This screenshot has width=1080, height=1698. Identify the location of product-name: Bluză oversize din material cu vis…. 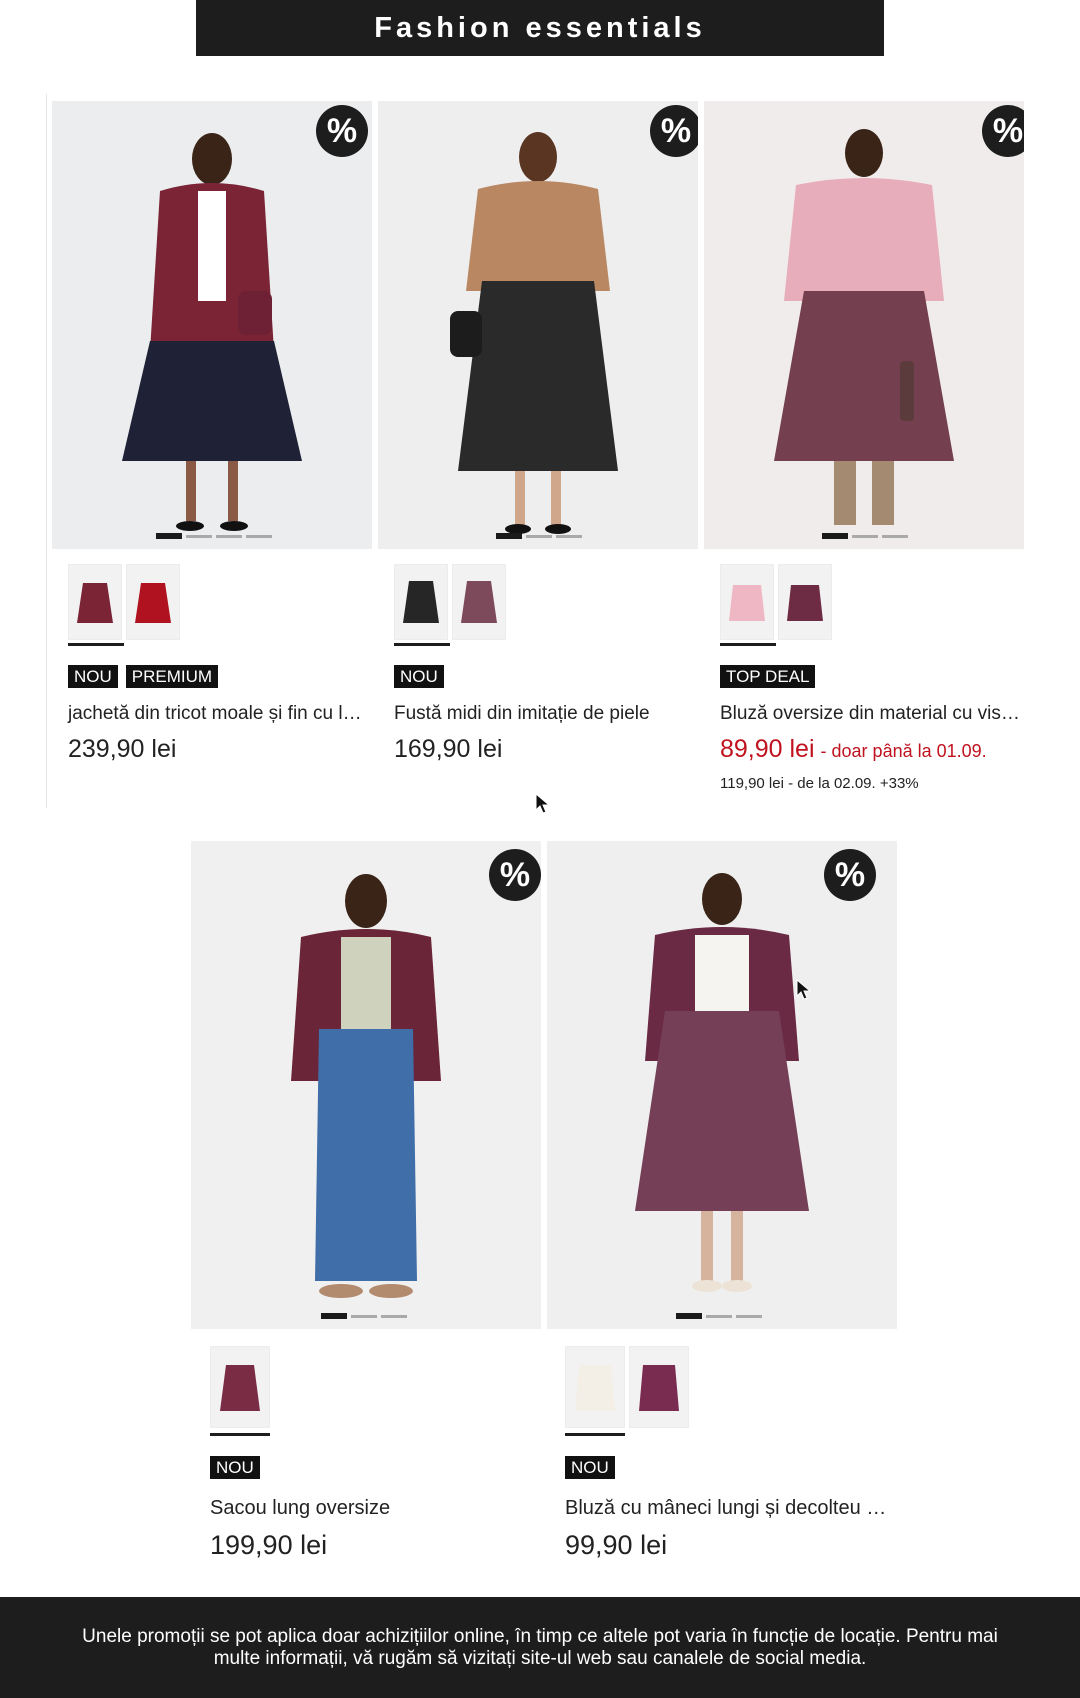
(870, 714).